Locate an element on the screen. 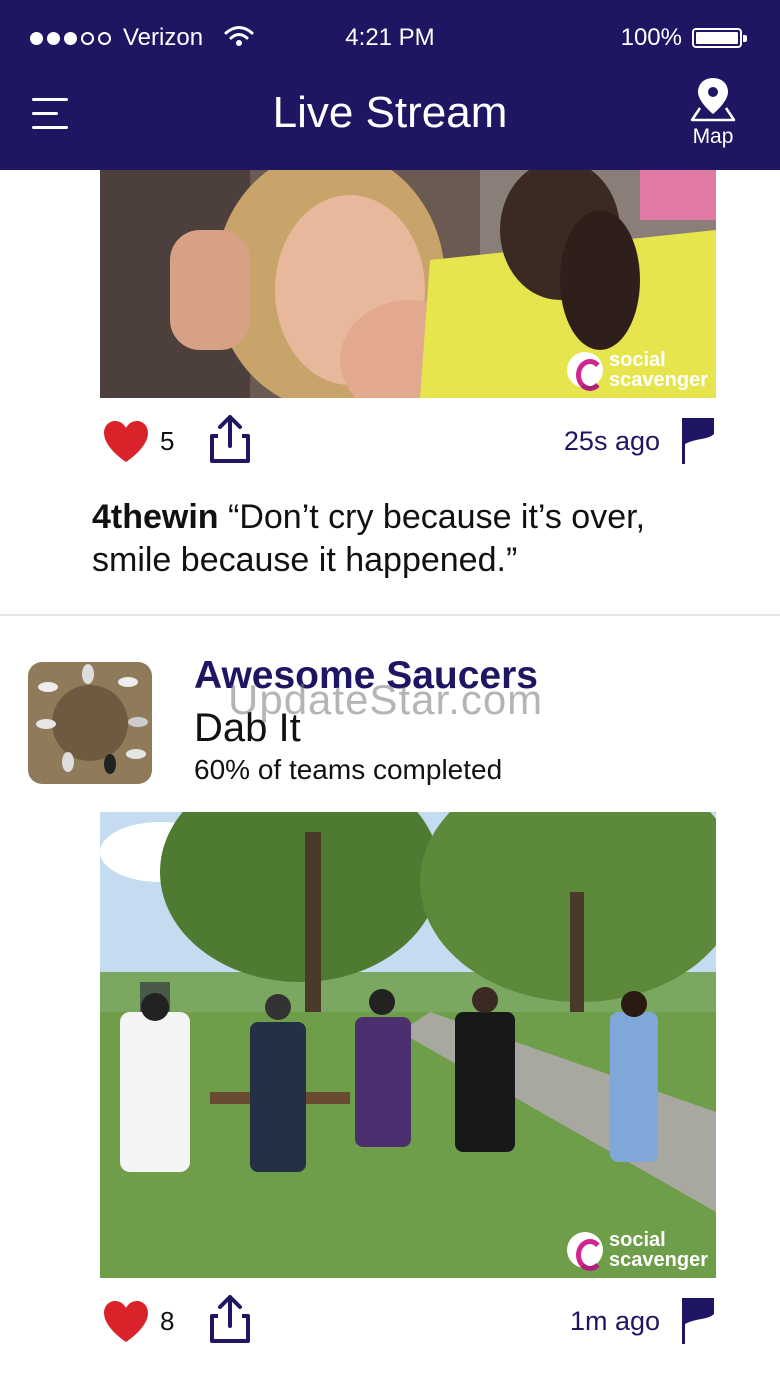  battery-percent: 100% is located at coordinates (651, 37).